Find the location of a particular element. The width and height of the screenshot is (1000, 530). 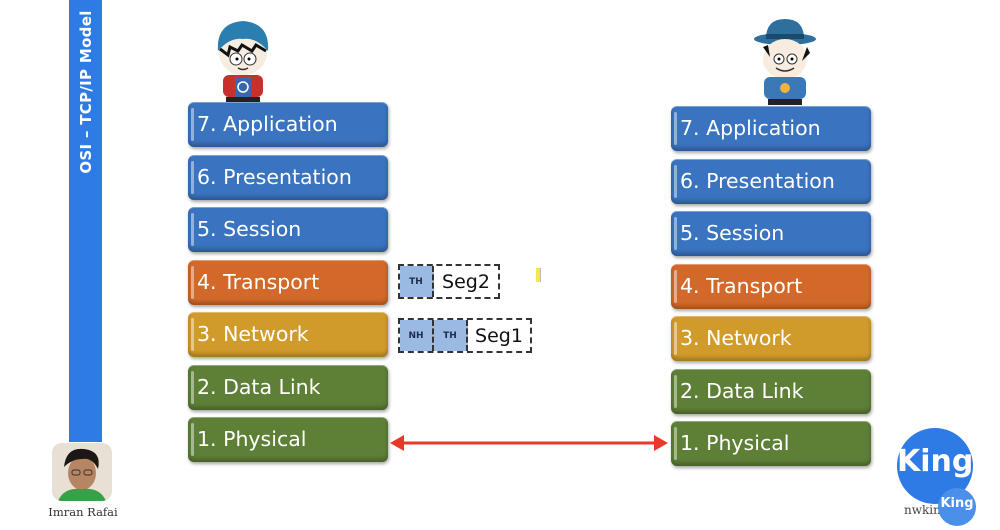

sender-layer-network: 3. Network is located at coordinates (288, 334).